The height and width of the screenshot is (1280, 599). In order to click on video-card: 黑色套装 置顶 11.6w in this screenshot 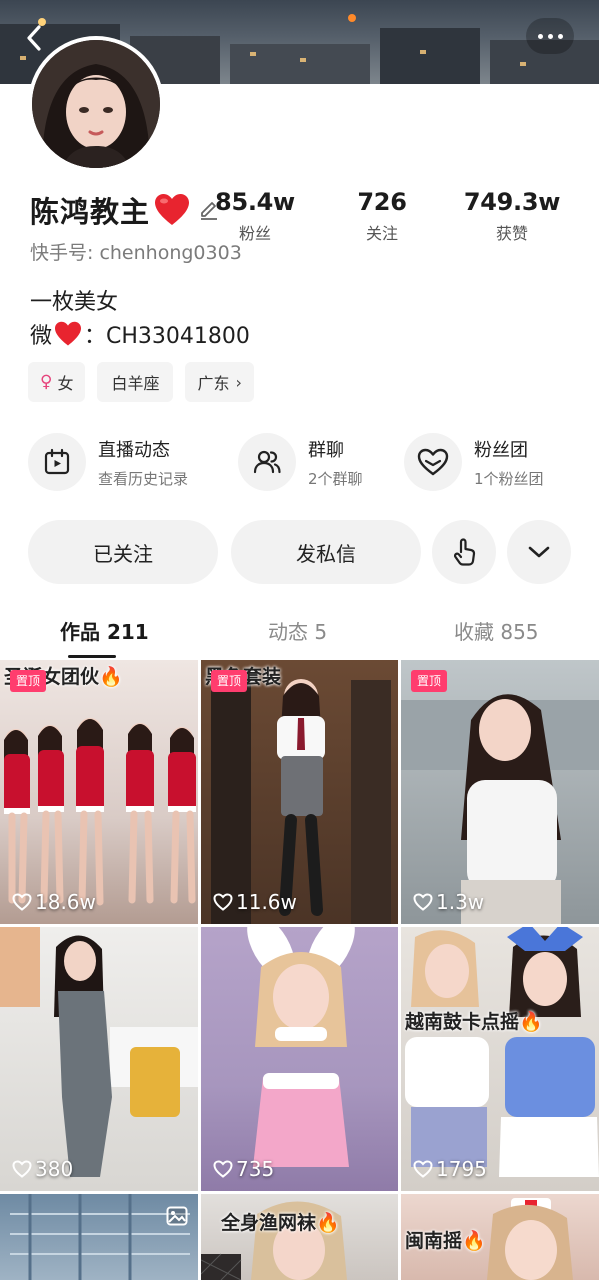, I will do `click(299, 792)`.